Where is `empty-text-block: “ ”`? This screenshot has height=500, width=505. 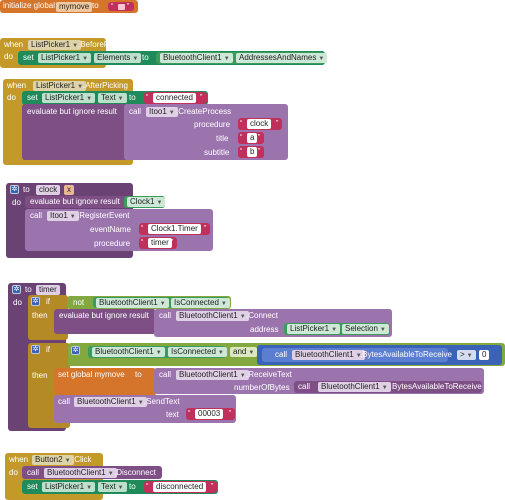
empty-text-block: “ ” is located at coordinates (121, 6).